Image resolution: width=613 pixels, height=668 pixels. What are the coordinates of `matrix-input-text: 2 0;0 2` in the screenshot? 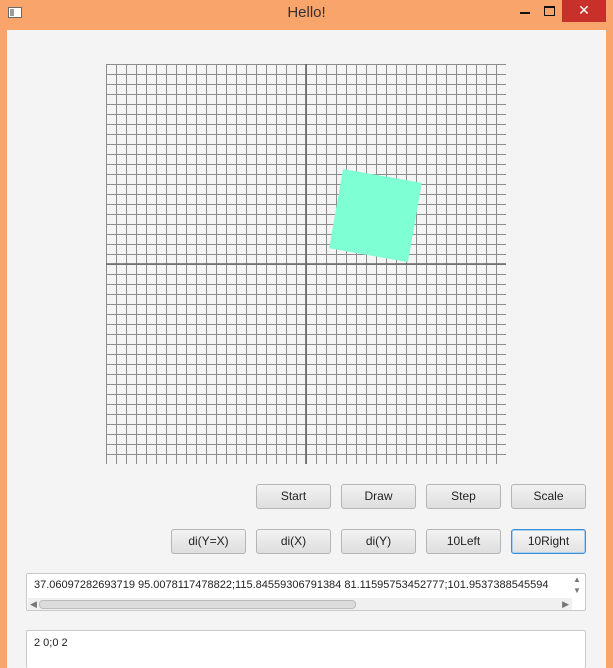 It's located at (51, 643).